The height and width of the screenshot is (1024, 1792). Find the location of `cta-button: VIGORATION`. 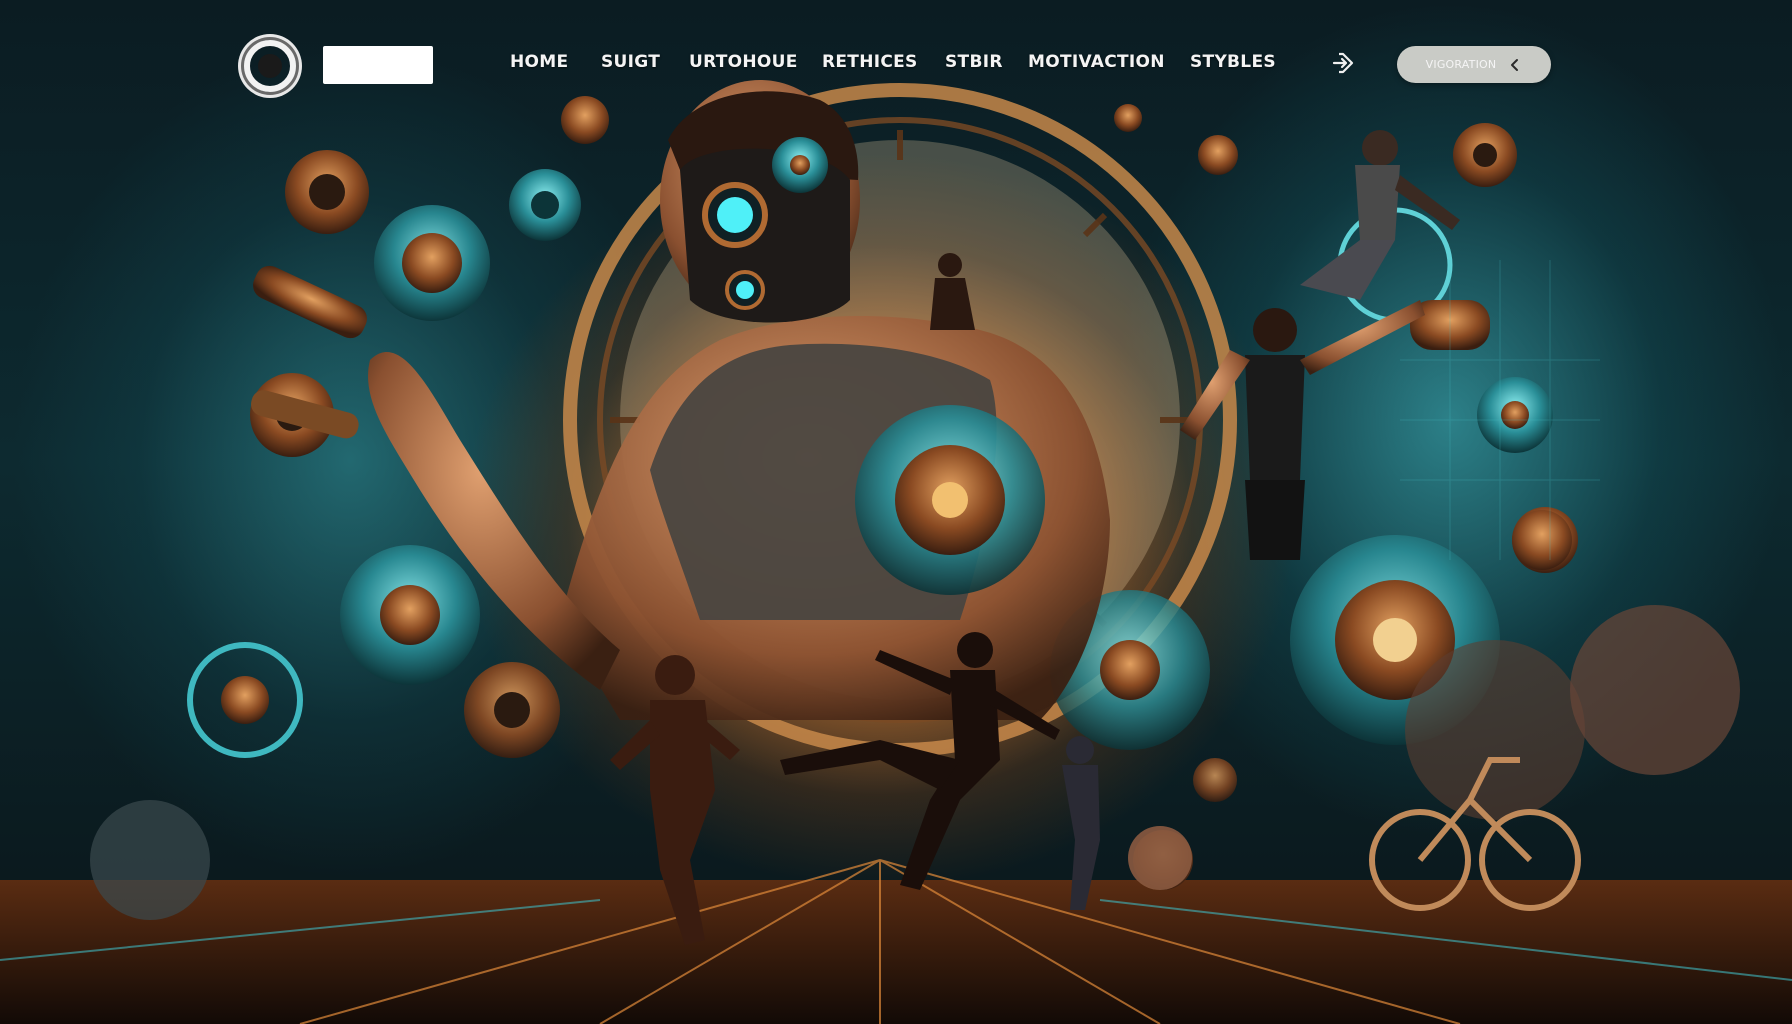

cta-button: VIGORATION is located at coordinates (1474, 64).